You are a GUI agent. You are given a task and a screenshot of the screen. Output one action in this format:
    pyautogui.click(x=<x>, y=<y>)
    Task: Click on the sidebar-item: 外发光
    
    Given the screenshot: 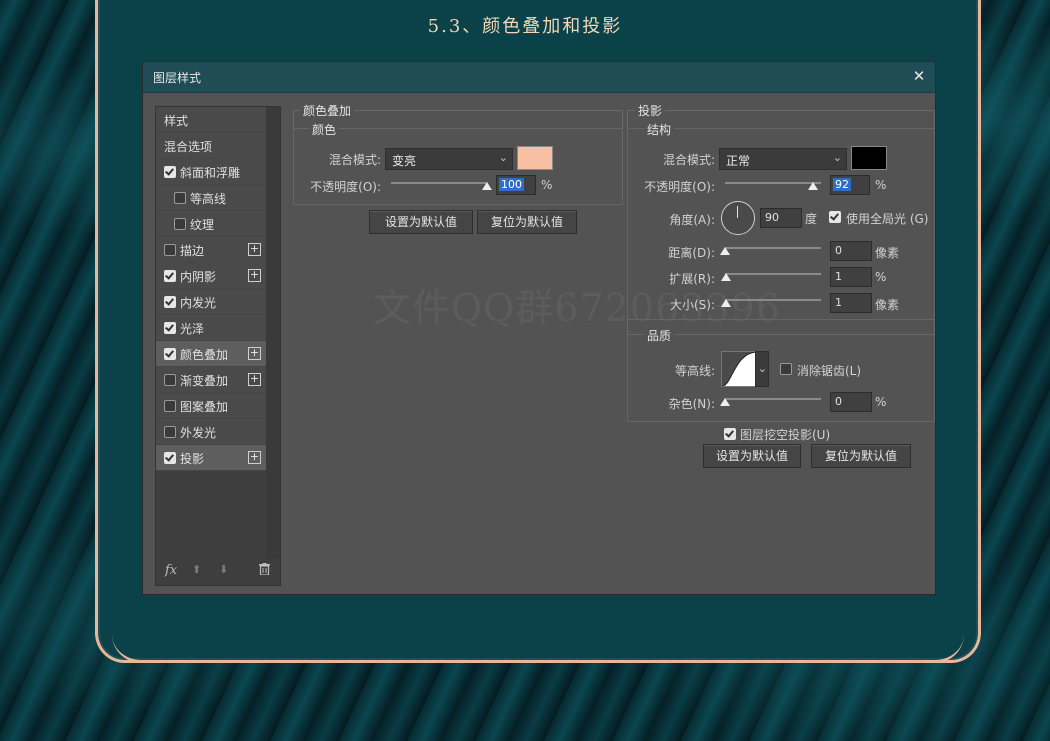 What is the action you would take?
    pyautogui.click(x=211, y=432)
    